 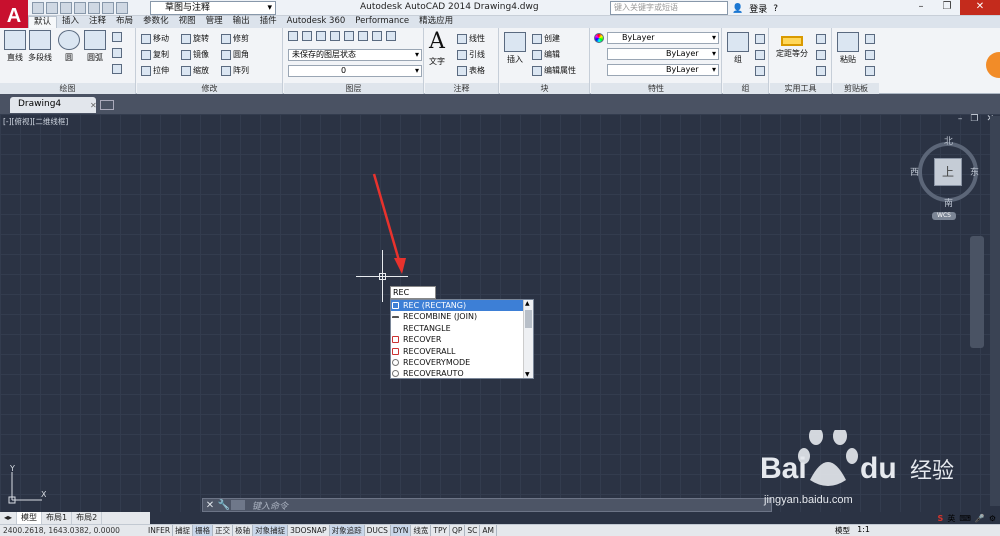 What do you see at coordinates (951, 518) in the screenshot?
I see `ime-mode-icon: 英` at bounding box center [951, 518].